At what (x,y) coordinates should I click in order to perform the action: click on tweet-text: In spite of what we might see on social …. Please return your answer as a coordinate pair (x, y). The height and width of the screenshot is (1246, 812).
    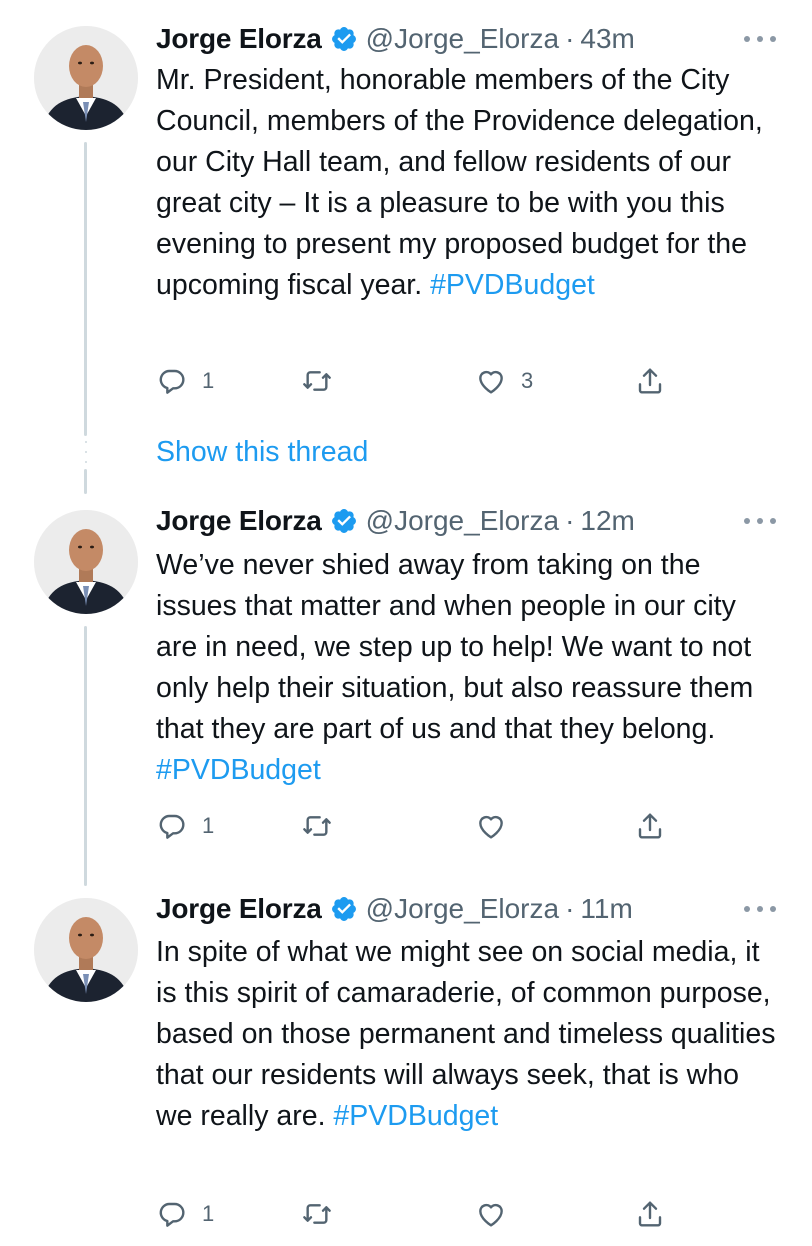
    Looking at the image, I should click on (466, 1034).